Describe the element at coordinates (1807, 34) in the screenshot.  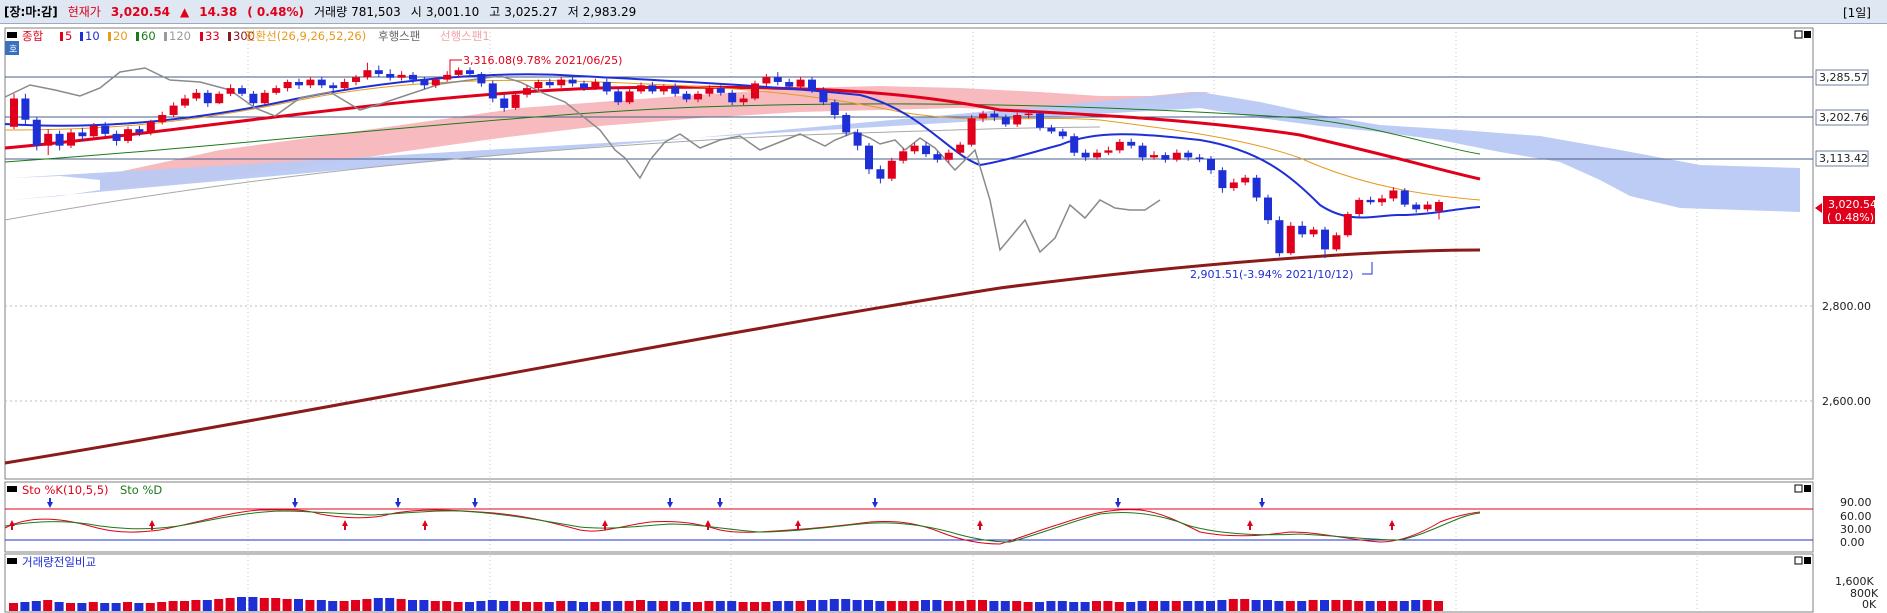
I see `main-panel-close-icon` at that location.